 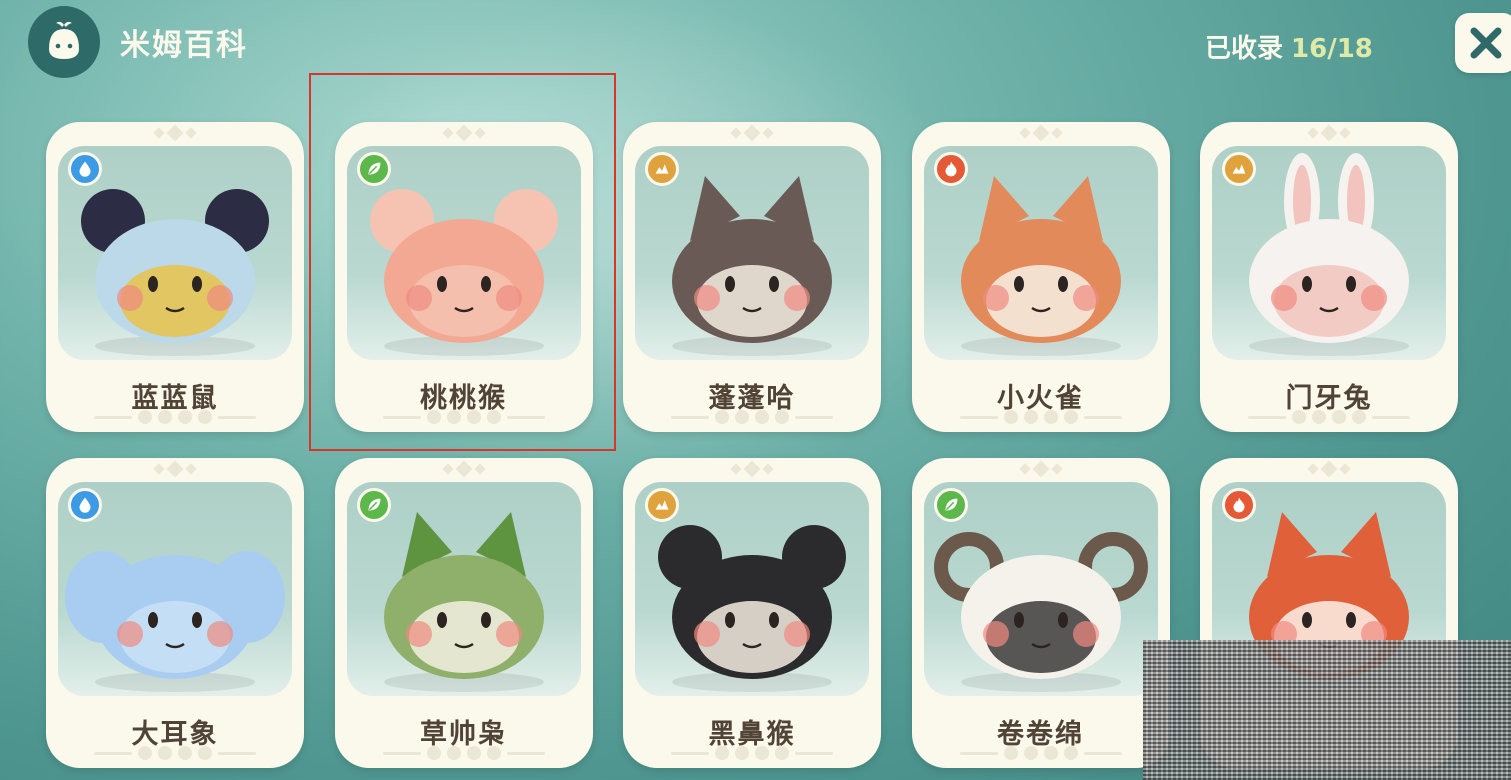 I want to click on creature-name: 蓬蓬哈, so click(x=752, y=398).